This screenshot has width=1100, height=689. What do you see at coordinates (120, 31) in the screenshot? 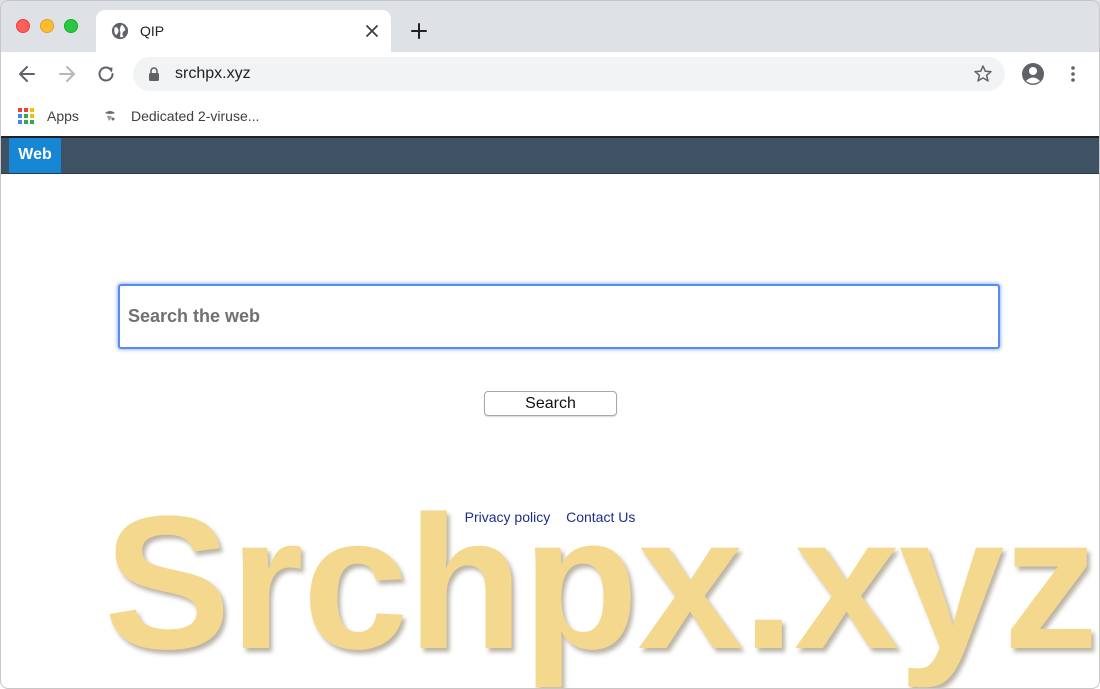
I see `globe-icon` at bounding box center [120, 31].